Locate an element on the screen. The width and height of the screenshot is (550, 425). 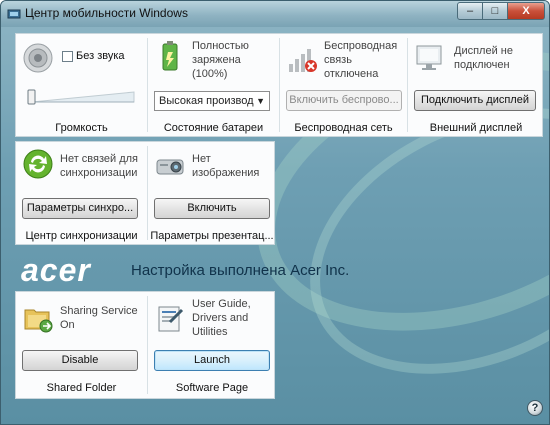
help-icon: ? is located at coordinates (535, 408).